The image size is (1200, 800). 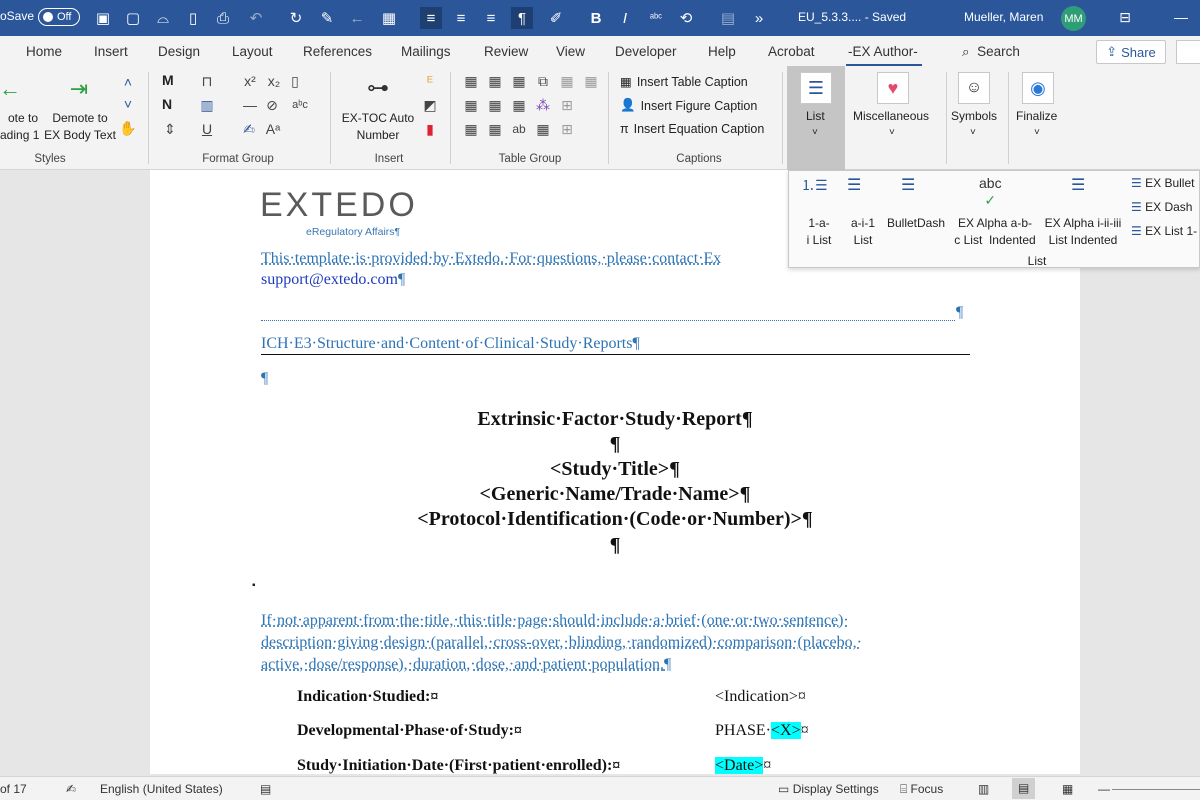 I want to click on more-commands-icon: », so click(x=759, y=18).